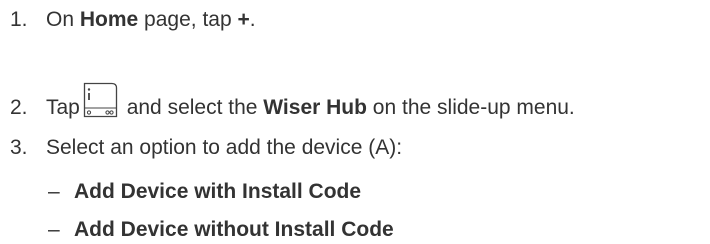 The image size is (710, 244). I want to click on wiser-hub-label: Wiser Hub, so click(315, 107).